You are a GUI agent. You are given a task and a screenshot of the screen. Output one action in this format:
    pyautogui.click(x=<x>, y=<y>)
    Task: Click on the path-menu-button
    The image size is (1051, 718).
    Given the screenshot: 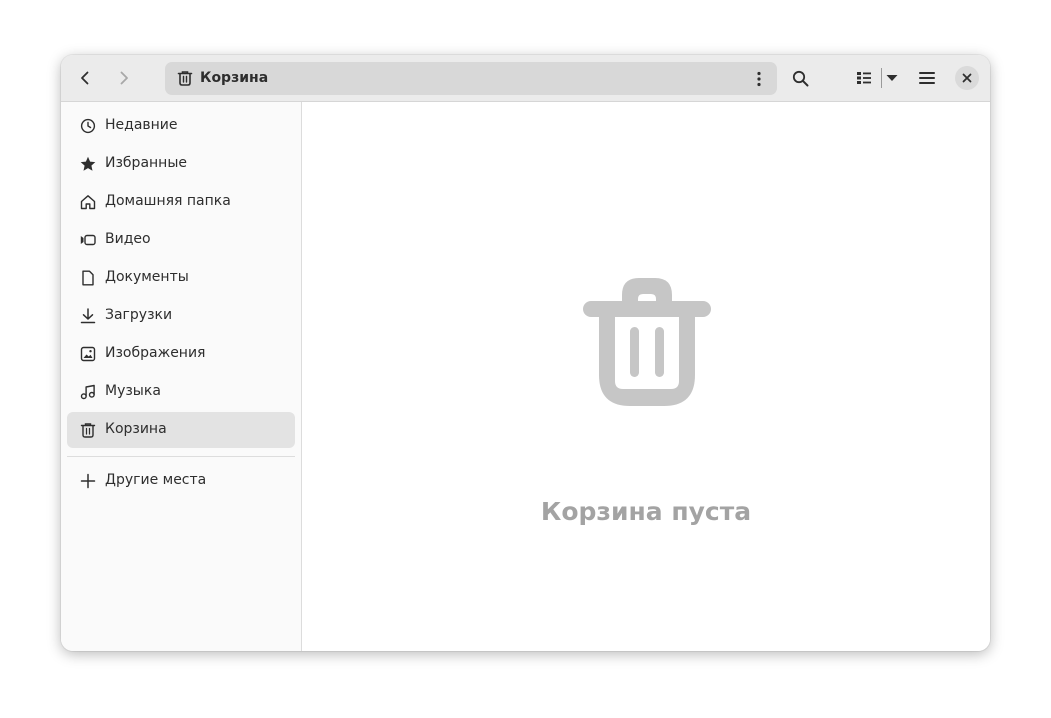 What is the action you would take?
    pyautogui.click(x=759, y=79)
    